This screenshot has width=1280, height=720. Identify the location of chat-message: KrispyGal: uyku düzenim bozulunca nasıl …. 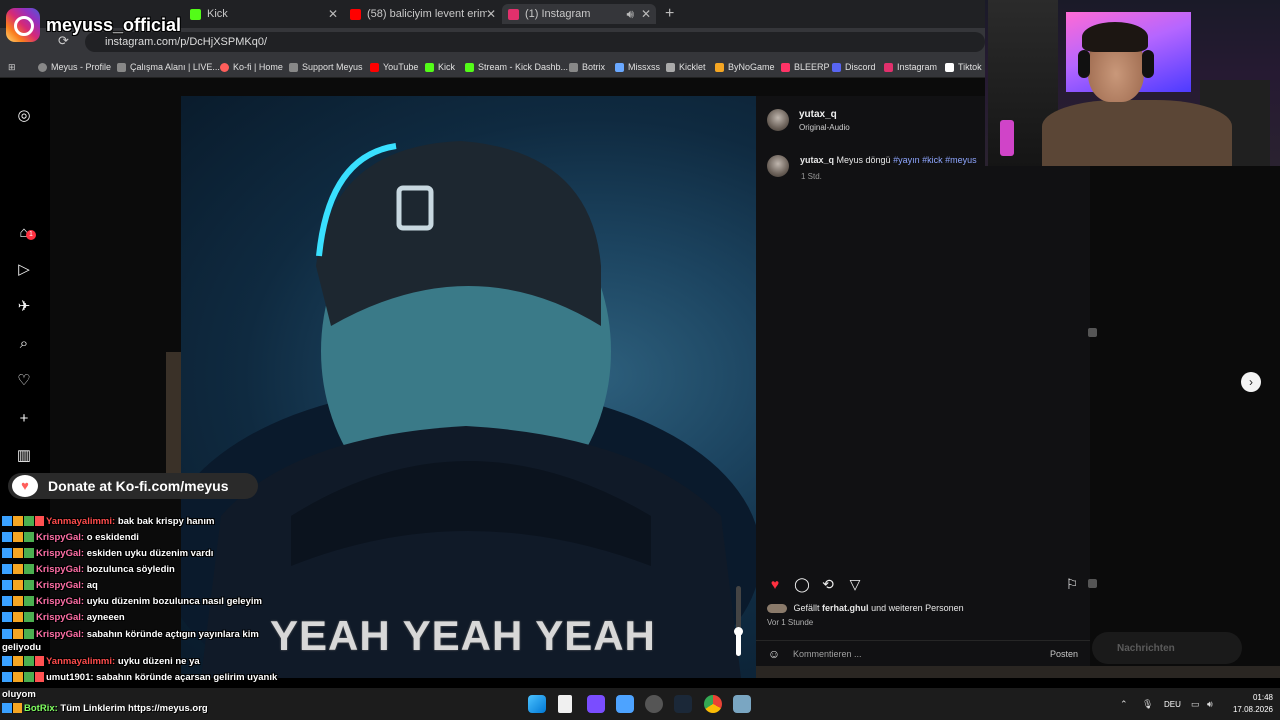
(147, 602).